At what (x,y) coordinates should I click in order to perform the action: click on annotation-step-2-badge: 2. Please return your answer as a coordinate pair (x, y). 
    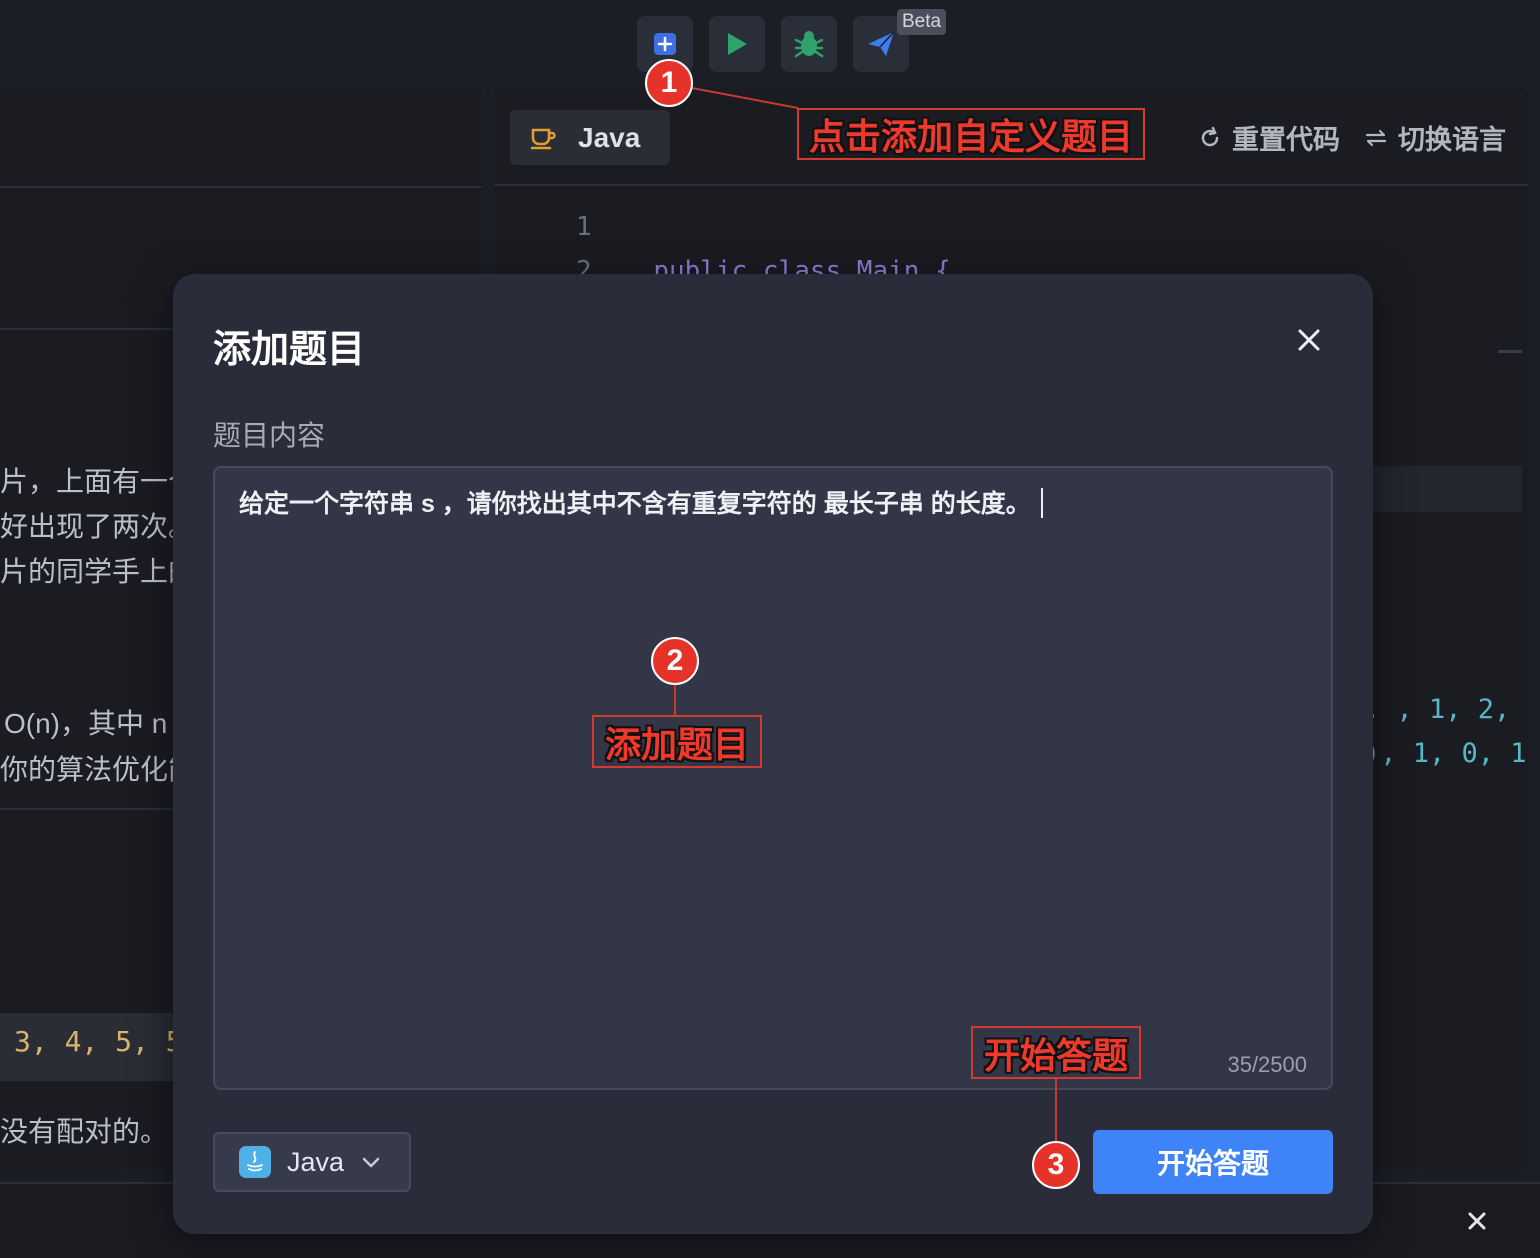
    Looking at the image, I should click on (675, 661).